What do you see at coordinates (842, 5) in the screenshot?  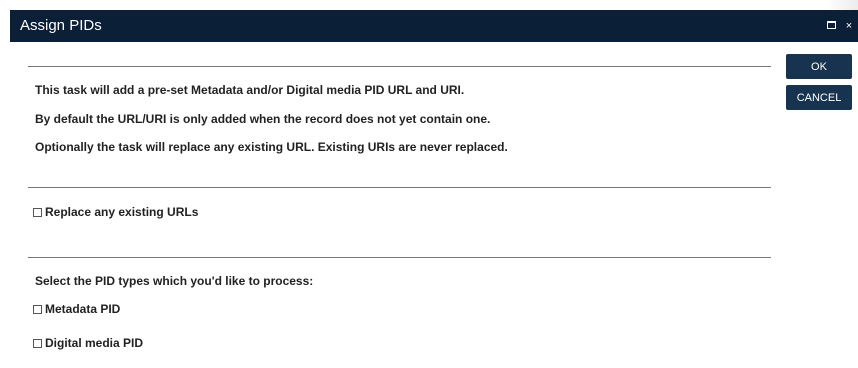 I see `background-fade` at bounding box center [842, 5].